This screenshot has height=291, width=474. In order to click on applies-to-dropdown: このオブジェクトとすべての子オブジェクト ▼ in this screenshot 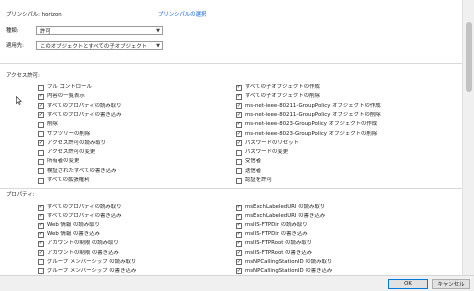, I will do `click(99, 45)`.